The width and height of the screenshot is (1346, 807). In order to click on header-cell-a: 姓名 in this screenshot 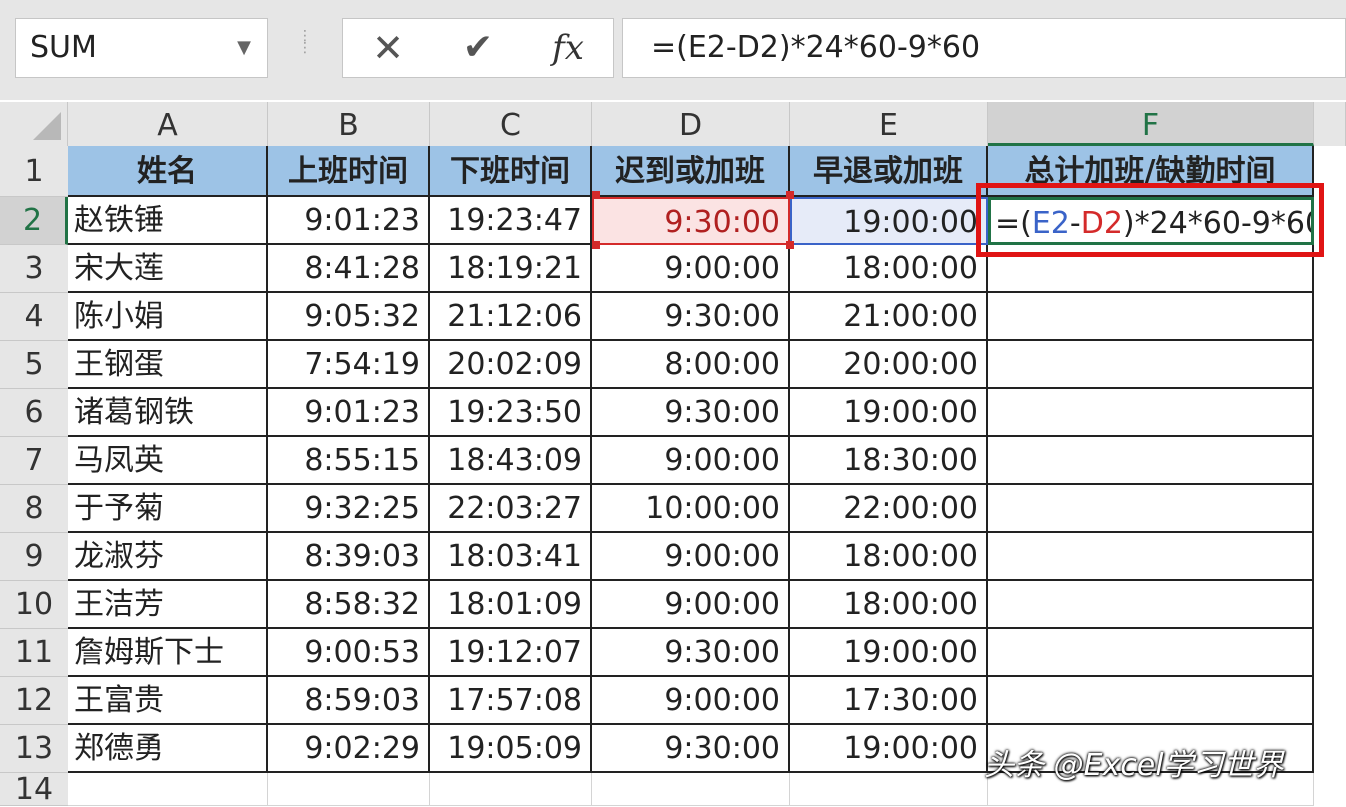, I will do `click(168, 171)`.